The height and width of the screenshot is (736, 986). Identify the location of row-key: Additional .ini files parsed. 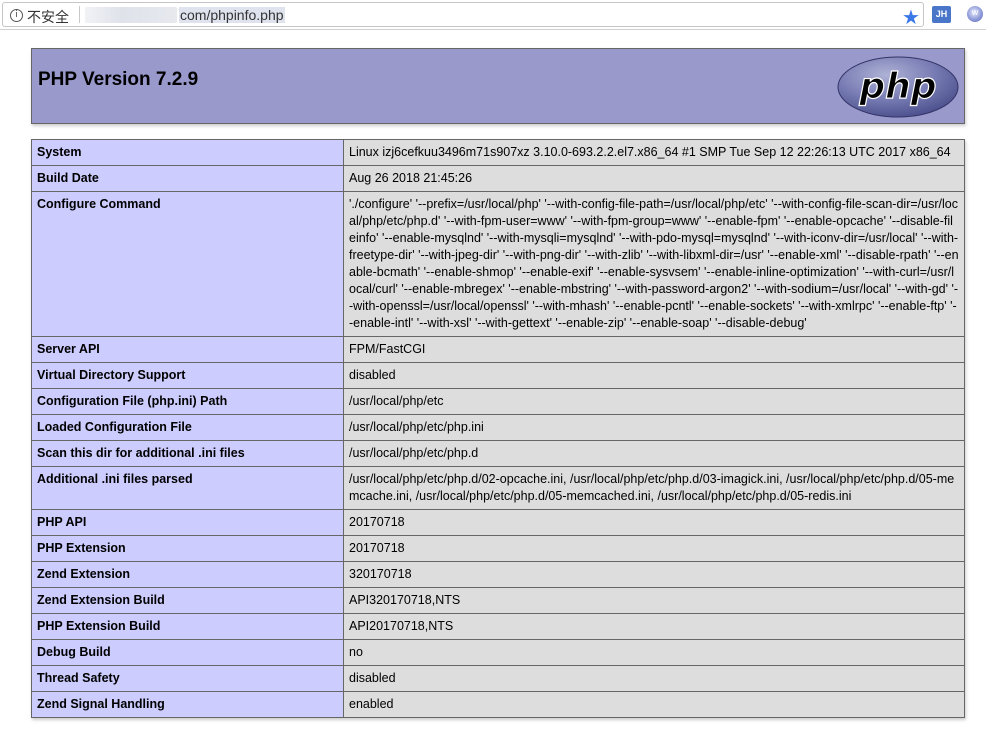
(187, 488).